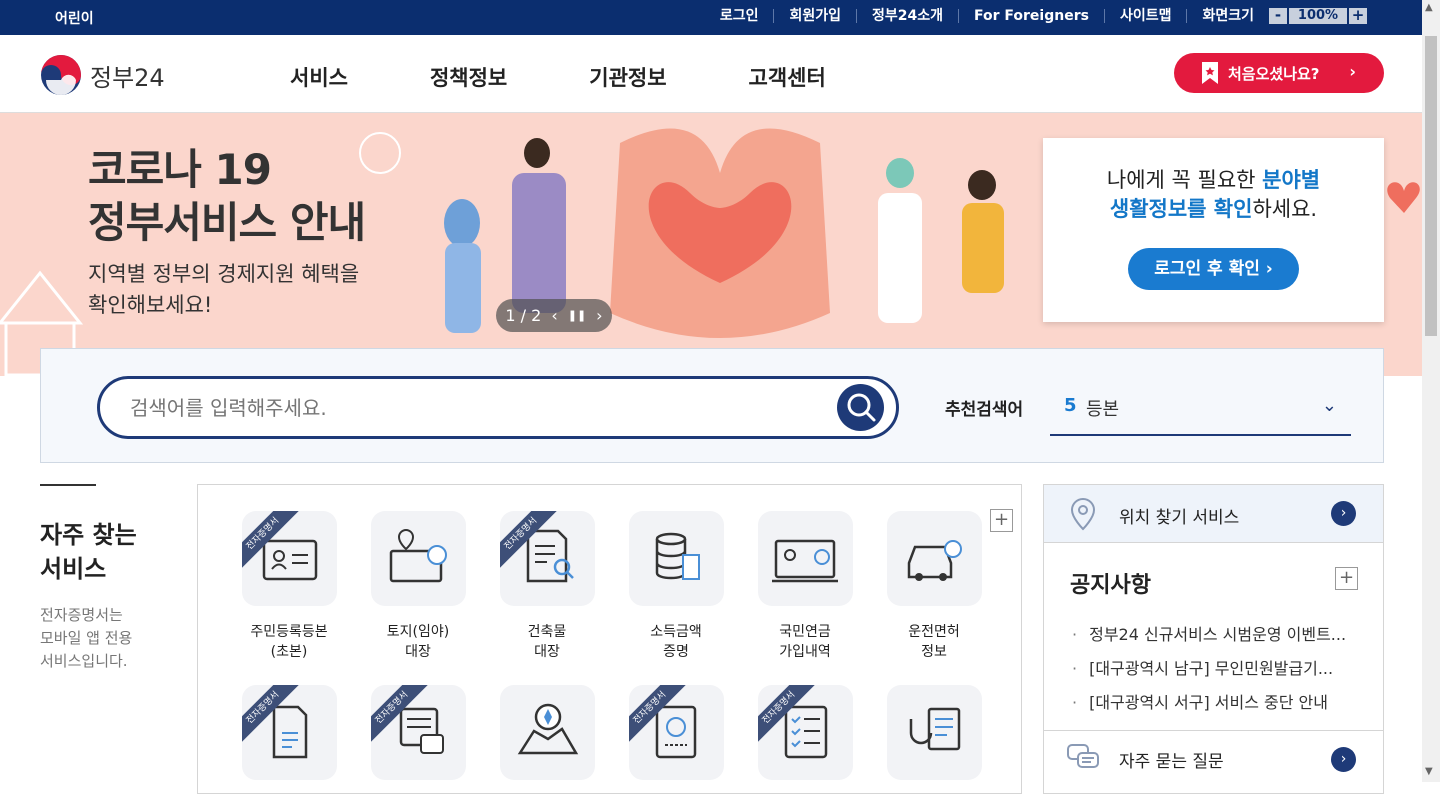 This screenshot has height=794, width=1440. What do you see at coordinates (470, 408) in the screenshot?
I see `search-input` at bounding box center [470, 408].